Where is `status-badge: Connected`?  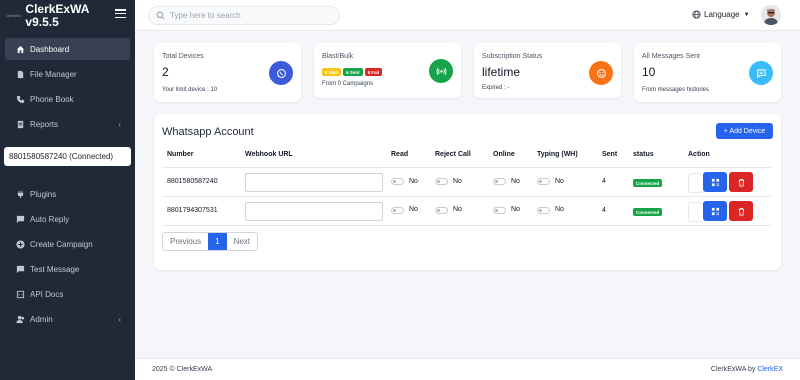 status-badge: Connected is located at coordinates (648, 183).